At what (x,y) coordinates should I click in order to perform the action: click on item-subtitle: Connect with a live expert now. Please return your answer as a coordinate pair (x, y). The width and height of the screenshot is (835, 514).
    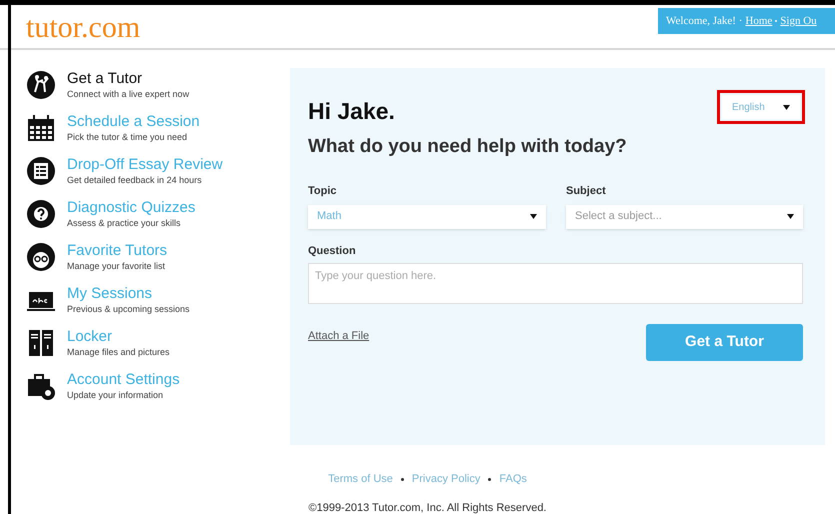
    Looking at the image, I should click on (128, 94).